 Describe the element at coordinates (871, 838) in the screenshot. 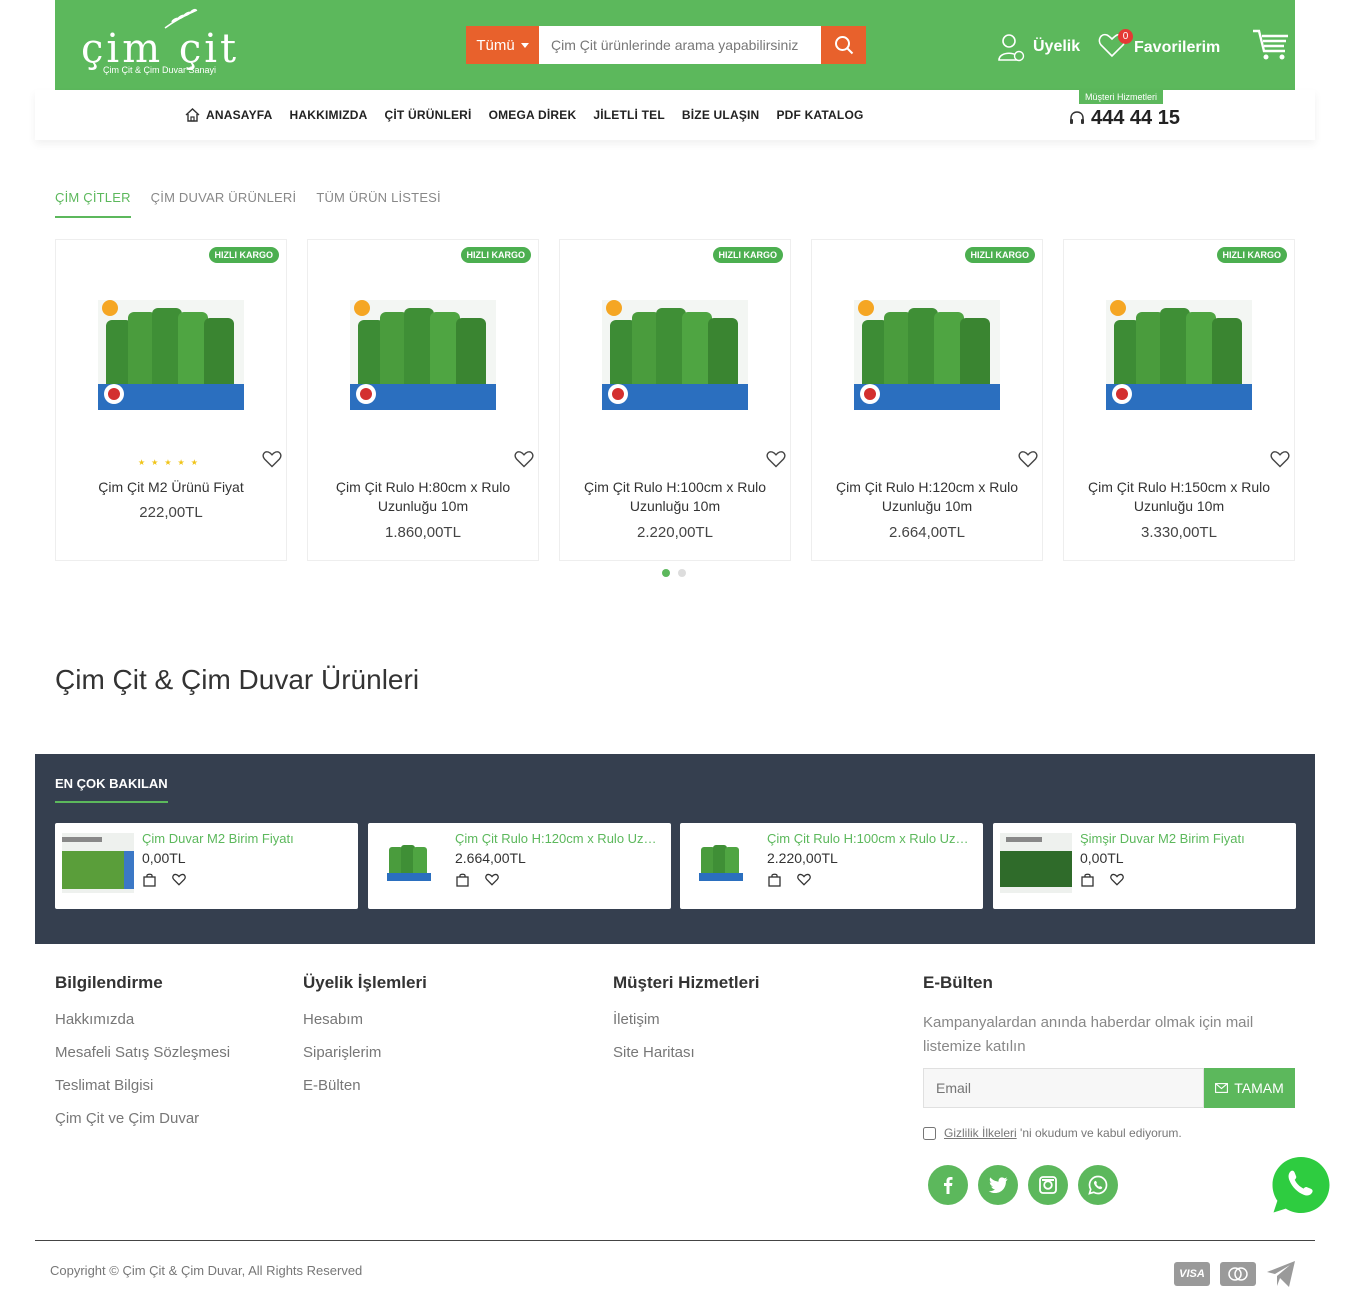

I see `most-viewed-name: Çim Çit Rulo H:100cm x Rulo Uzunluğu 10m` at that location.